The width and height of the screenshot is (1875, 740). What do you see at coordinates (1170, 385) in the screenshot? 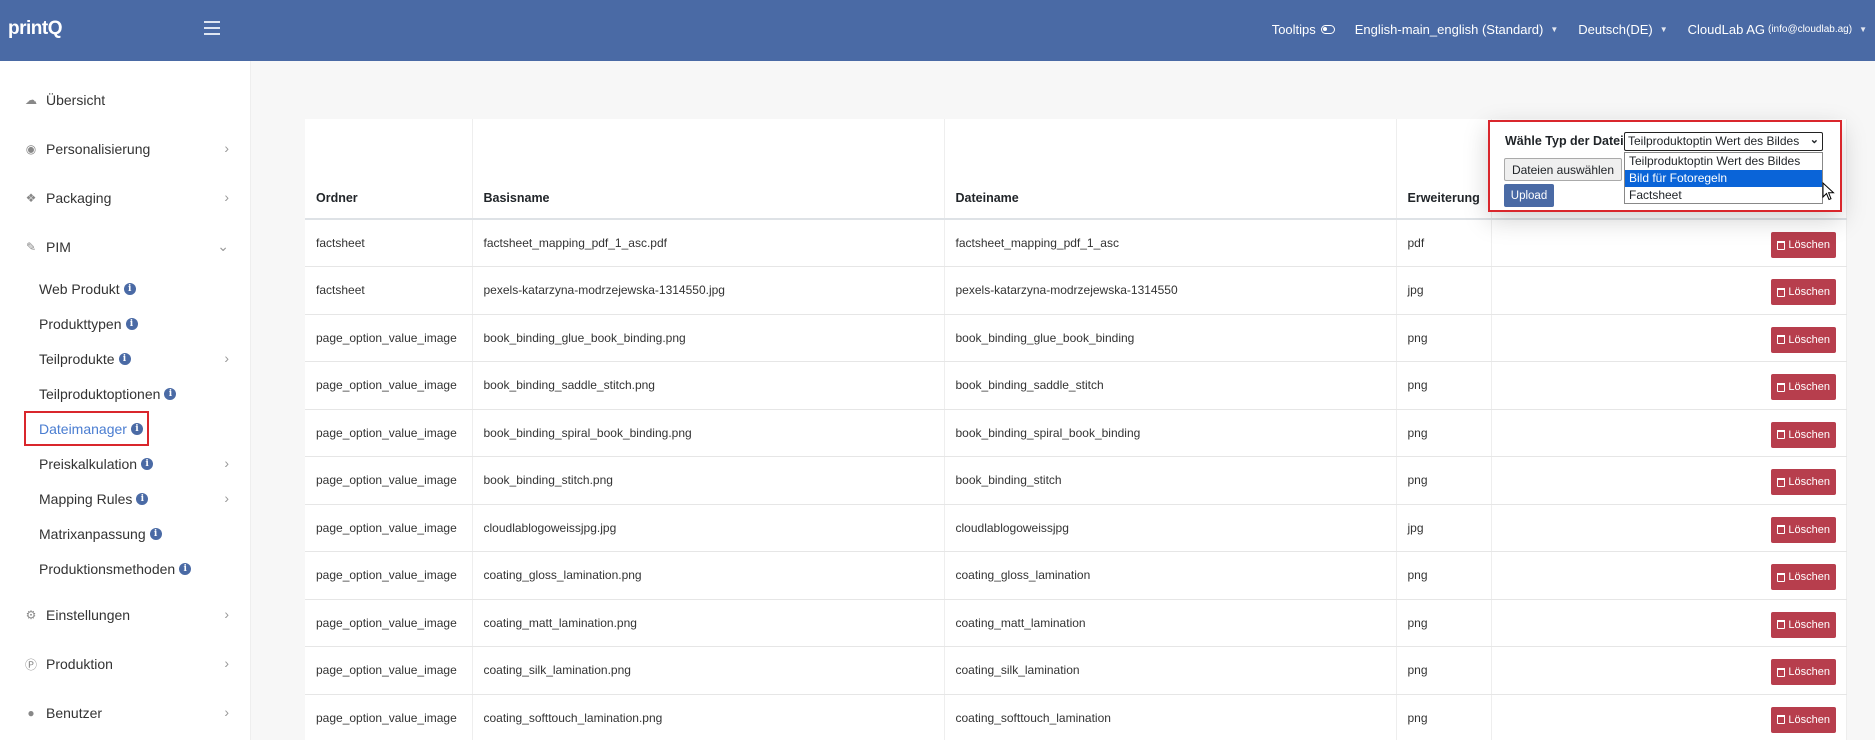
I see `cell-dateiname: book_binding_saddle_stitch` at bounding box center [1170, 385].